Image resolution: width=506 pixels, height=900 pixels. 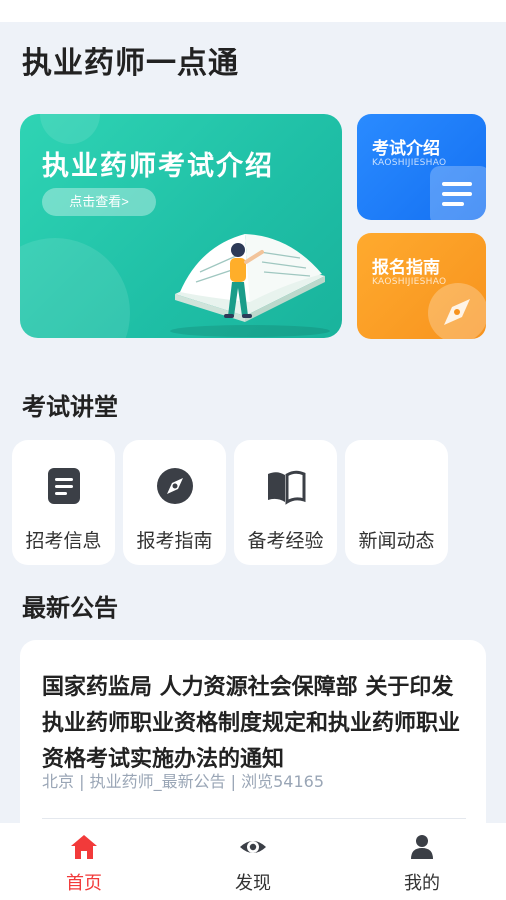 I want to click on bottom-nav: 首页 发现 我的, so click(x=253, y=861).